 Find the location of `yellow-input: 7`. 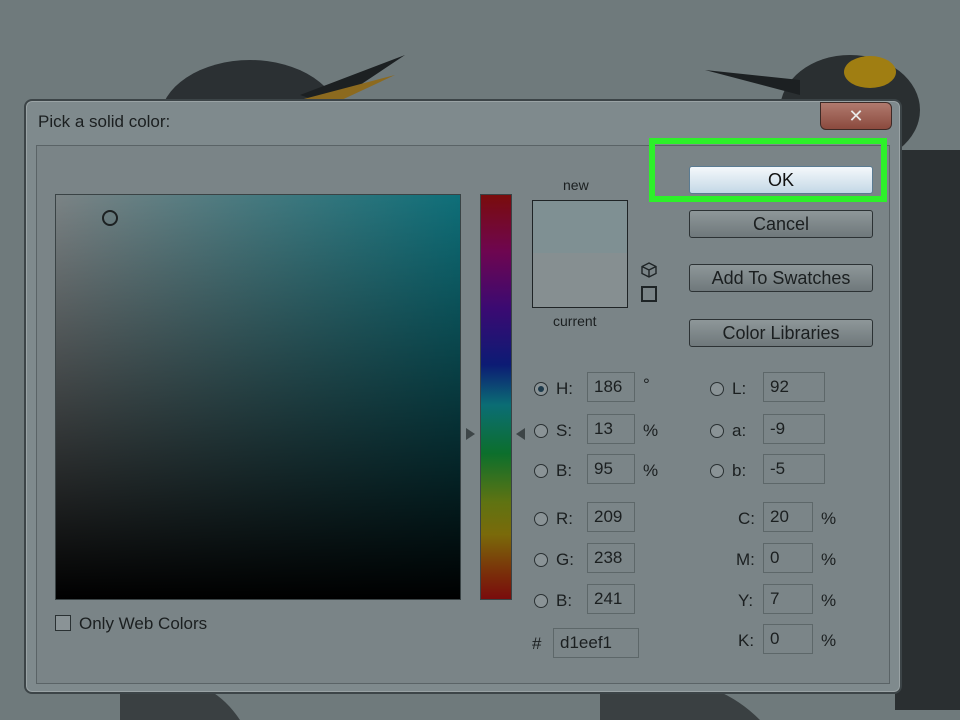

yellow-input: 7 is located at coordinates (788, 599).